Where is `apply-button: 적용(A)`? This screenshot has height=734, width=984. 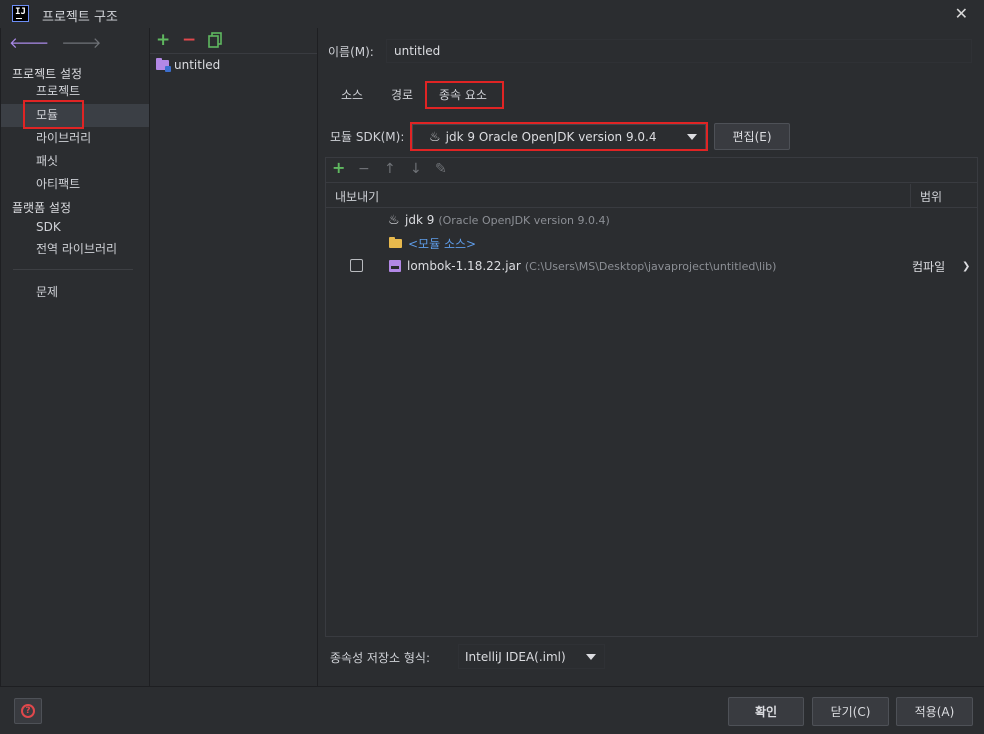 apply-button: 적용(A) is located at coordinates (934, 711).